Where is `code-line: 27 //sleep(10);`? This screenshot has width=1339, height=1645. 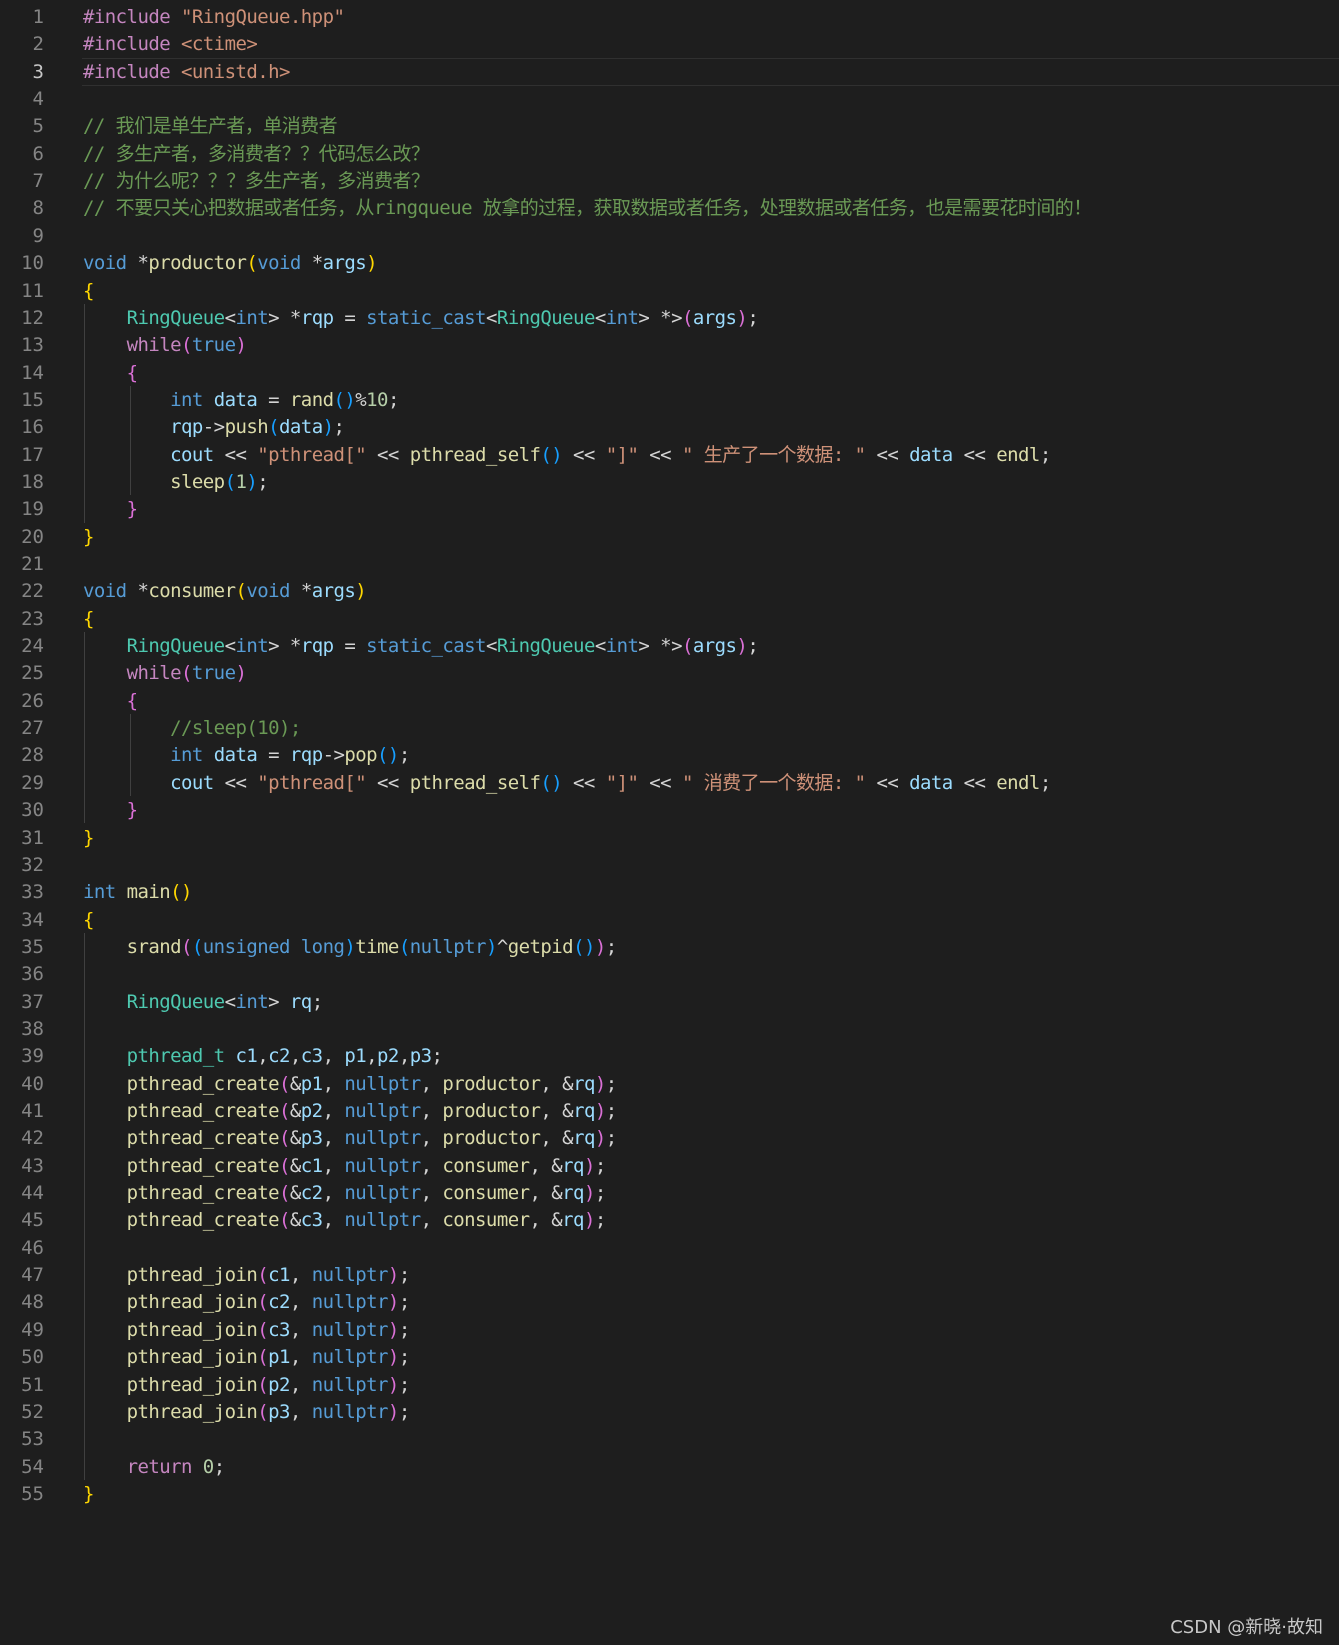
code-line: 27 //sleep(10); is located at coordinates (669, 728).